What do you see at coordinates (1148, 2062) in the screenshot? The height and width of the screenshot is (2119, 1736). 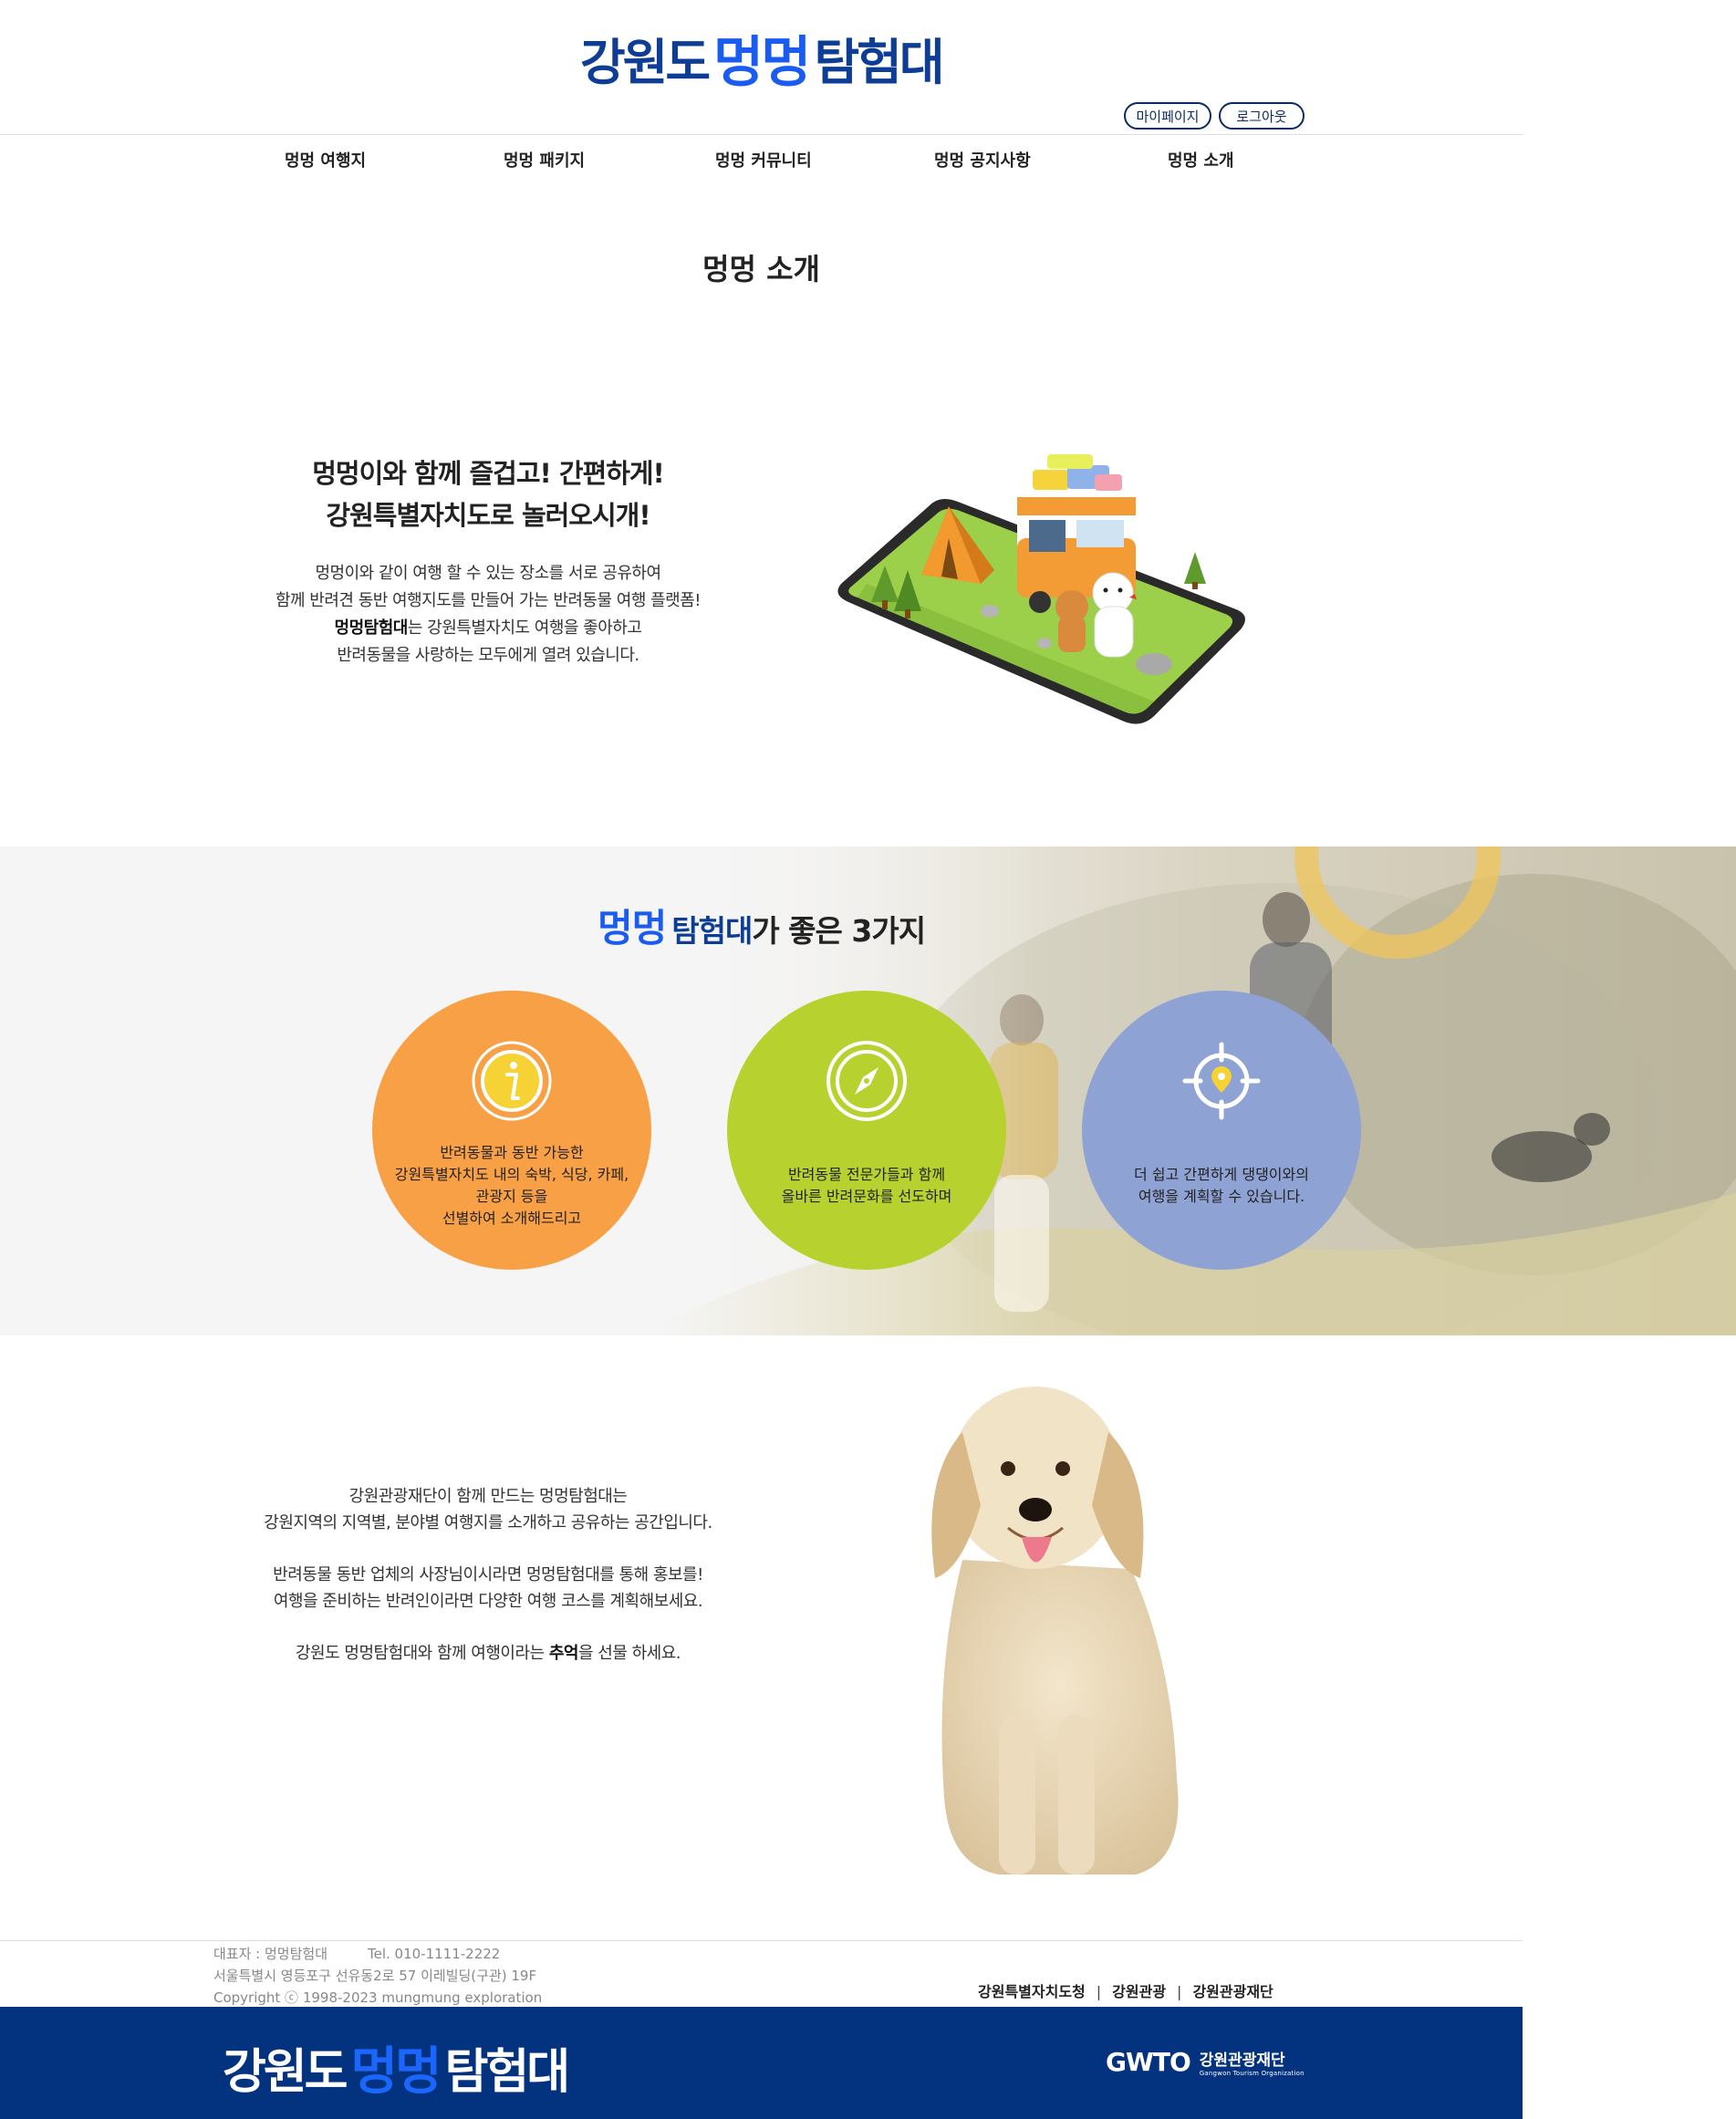 I see `gwto-mark: GWTO` at bounding box center [1148, 2062].